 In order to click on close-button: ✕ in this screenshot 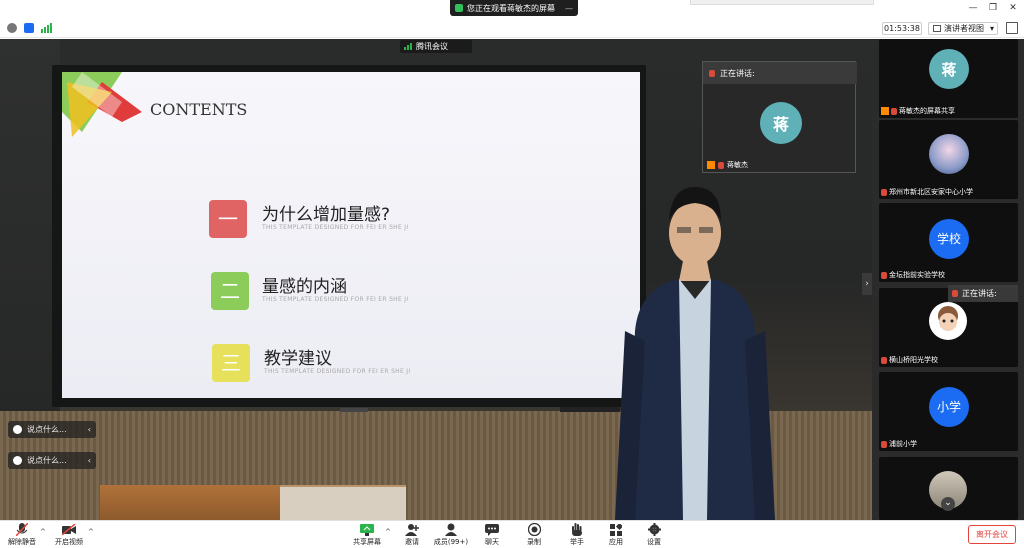, I will do `click(1013, 8)`.